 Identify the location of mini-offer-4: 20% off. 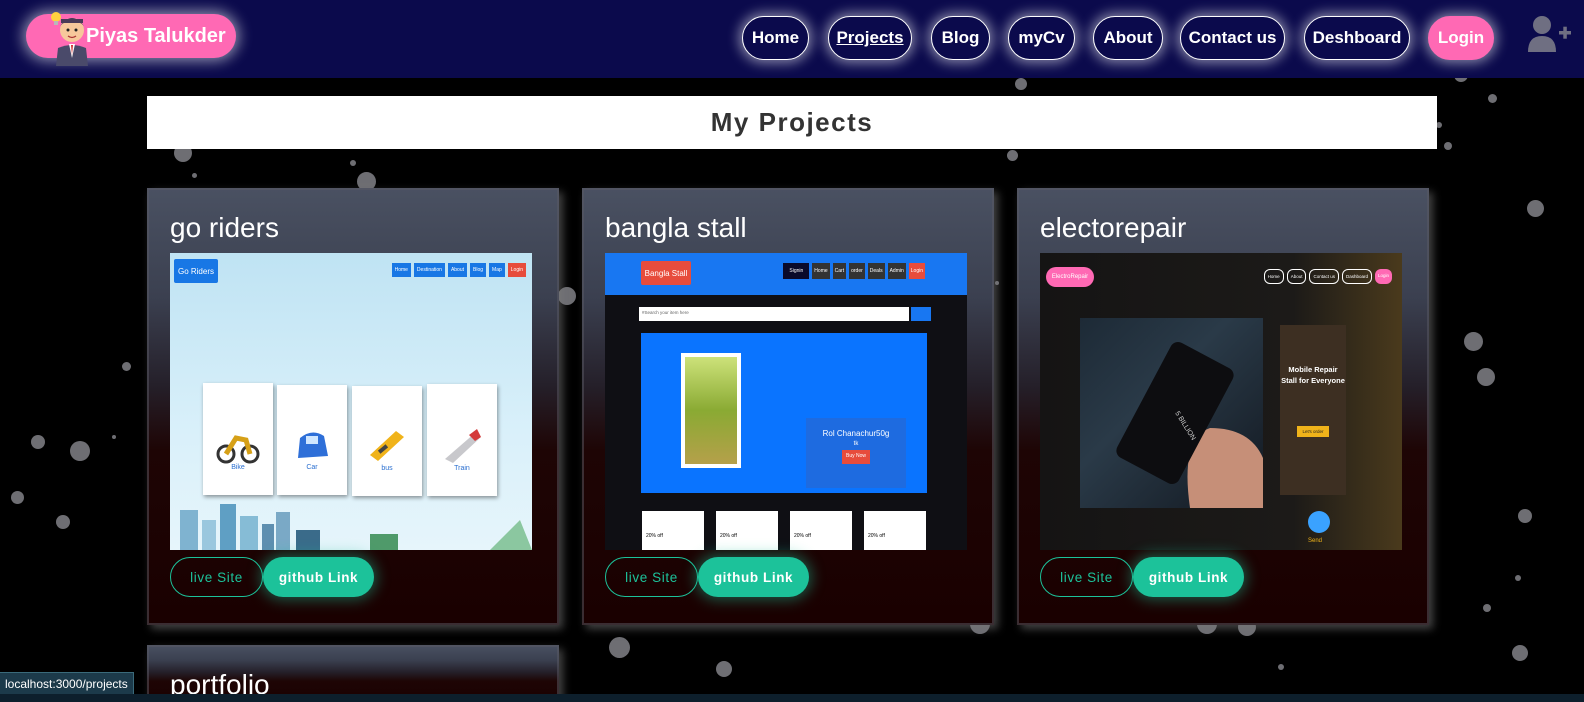
(895, 530).